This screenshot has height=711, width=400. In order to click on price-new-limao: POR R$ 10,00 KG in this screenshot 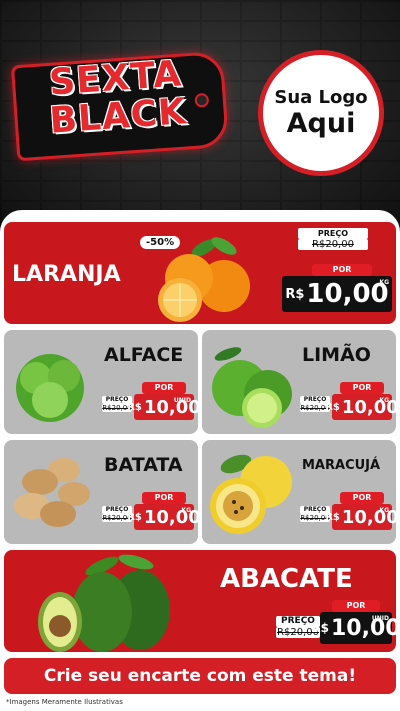, I will do `click(360, 401)`.